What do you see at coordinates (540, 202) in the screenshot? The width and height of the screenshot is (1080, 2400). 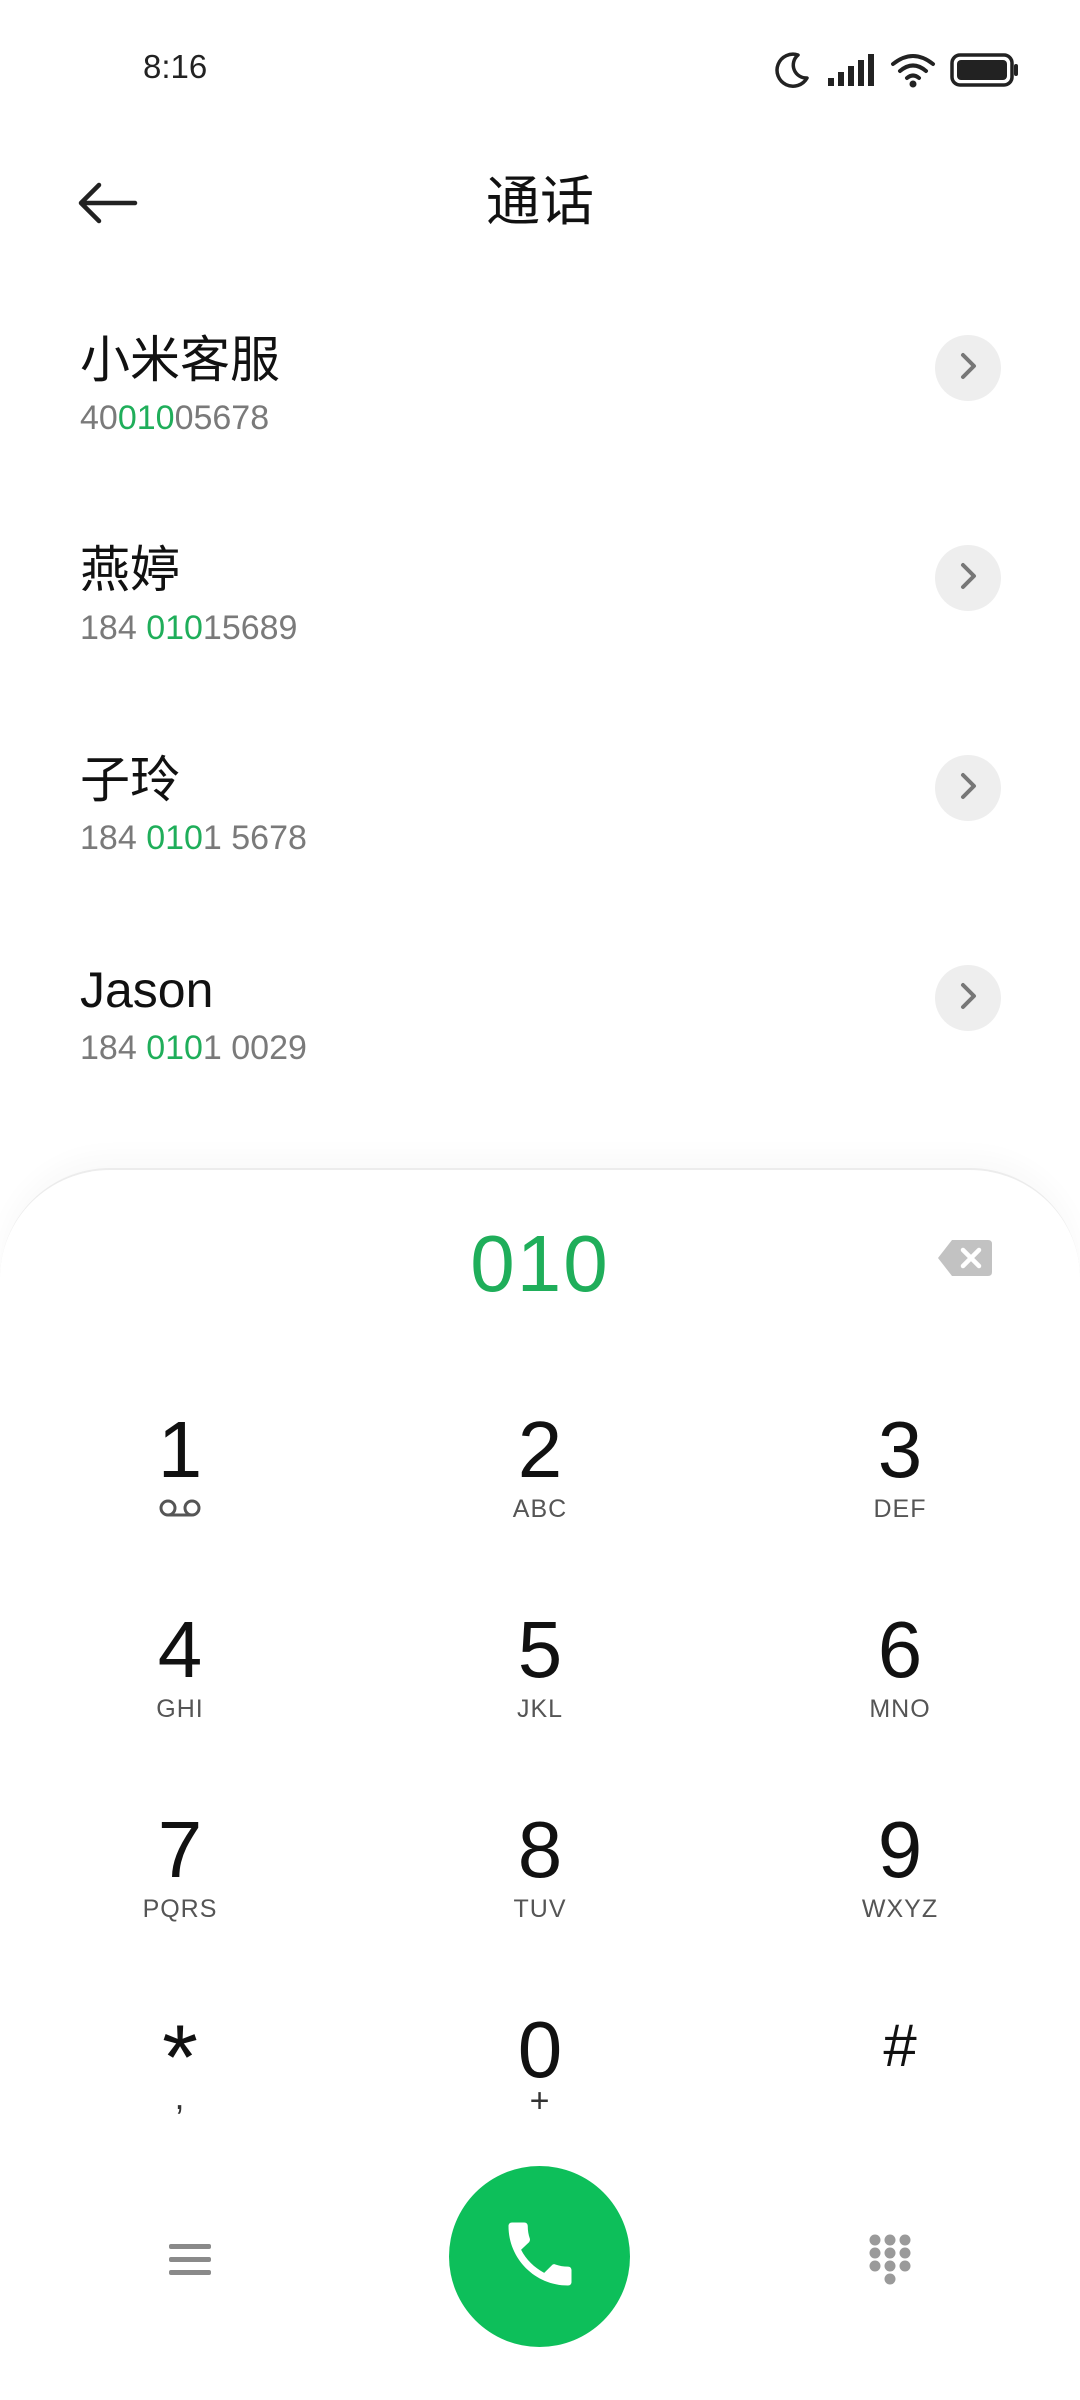 I see `page-title: 通话` at bounding box center [540, 202].